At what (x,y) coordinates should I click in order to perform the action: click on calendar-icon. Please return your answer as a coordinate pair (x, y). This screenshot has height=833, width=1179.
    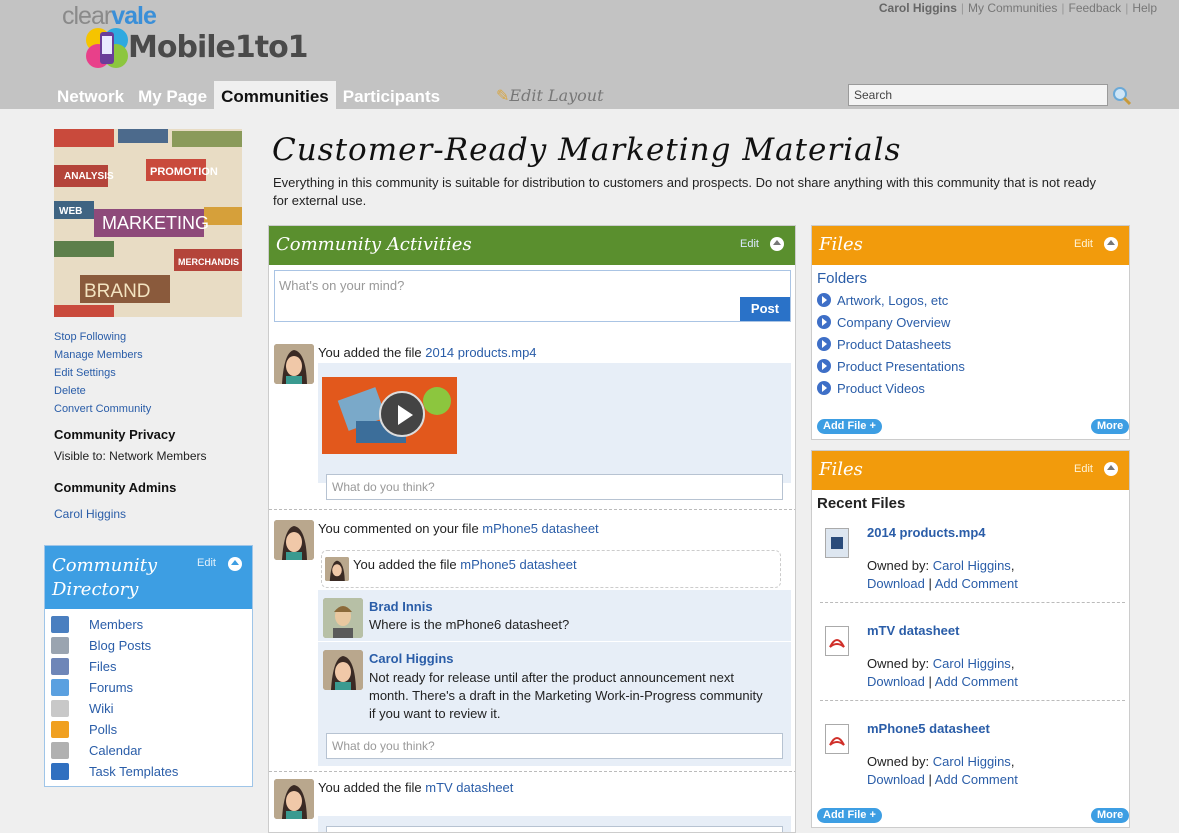
    Looking at the image, I should click on (60, 750).